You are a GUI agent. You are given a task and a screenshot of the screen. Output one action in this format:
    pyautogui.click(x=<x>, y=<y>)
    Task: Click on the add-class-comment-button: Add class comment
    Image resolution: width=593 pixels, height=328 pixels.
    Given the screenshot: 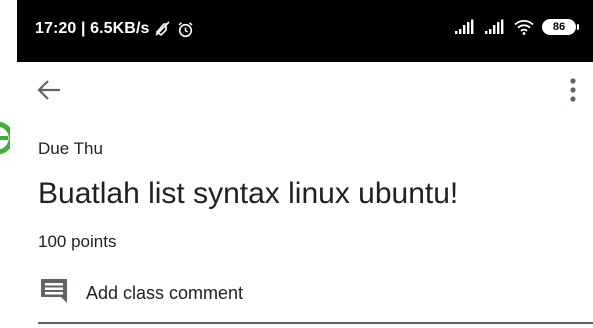 What is the action you would take?
    pyautogui.click(x=140, y=293)
    